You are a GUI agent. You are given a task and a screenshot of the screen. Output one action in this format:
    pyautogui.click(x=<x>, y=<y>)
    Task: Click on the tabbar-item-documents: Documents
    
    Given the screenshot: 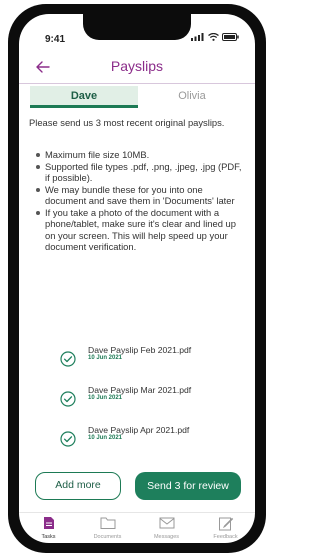 What is the action you would take?
    pyautogui.click(x=107, y=528)
    